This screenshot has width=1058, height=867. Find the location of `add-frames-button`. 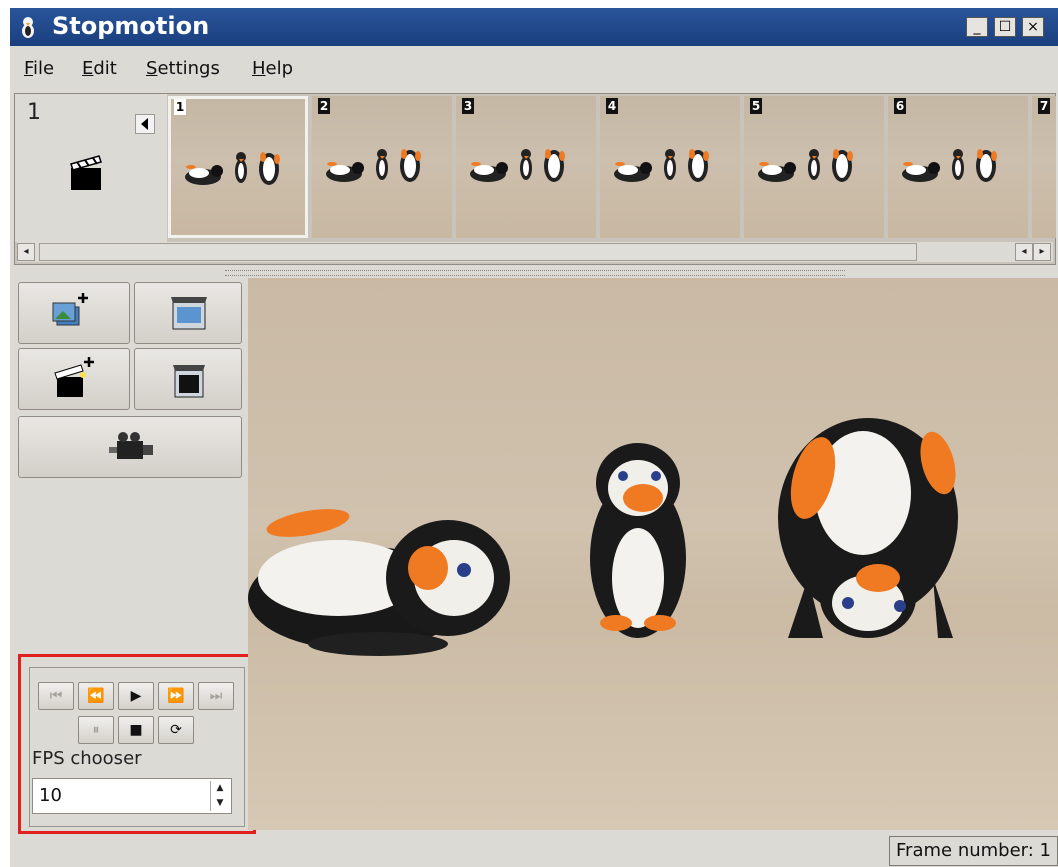

add-frames-button is located at coordinates (74, 313).